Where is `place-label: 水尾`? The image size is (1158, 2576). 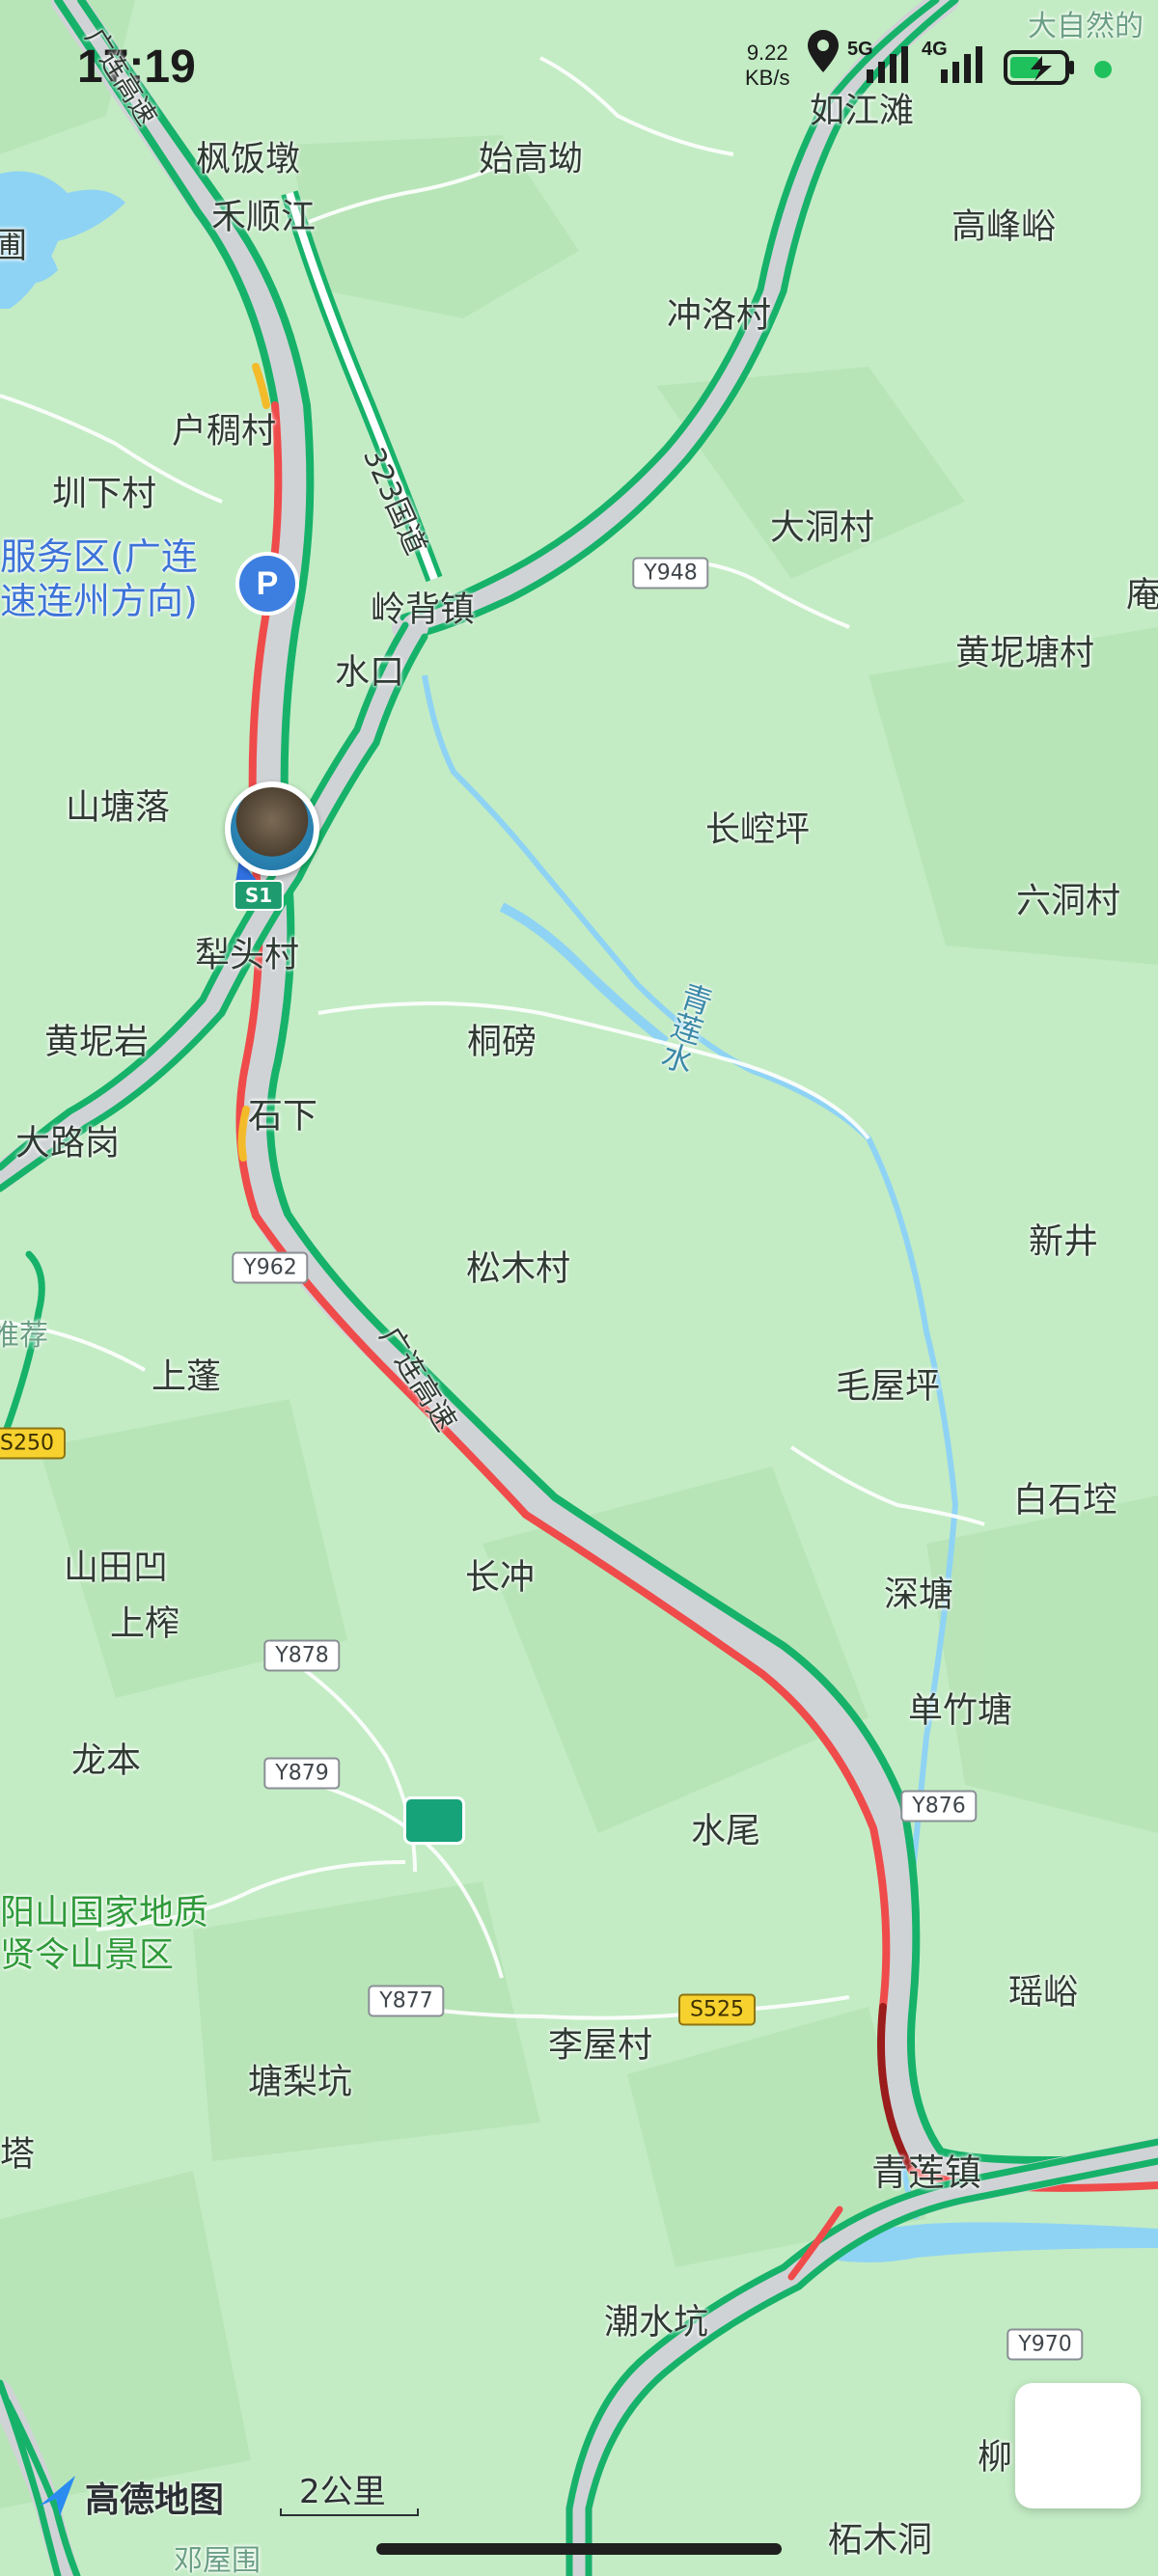
place-label: 水尾 is located at coordinates (725, 1830).